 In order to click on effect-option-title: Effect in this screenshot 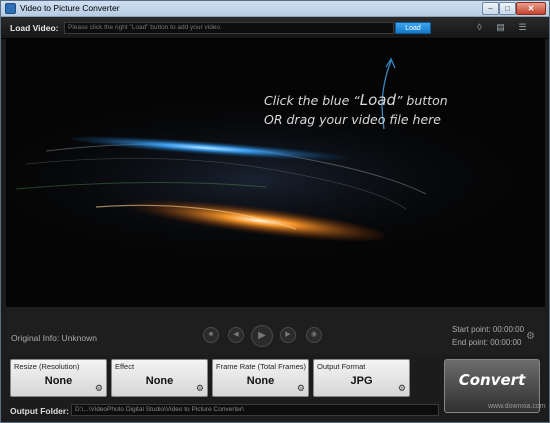, I will do `click(125, 366)`.